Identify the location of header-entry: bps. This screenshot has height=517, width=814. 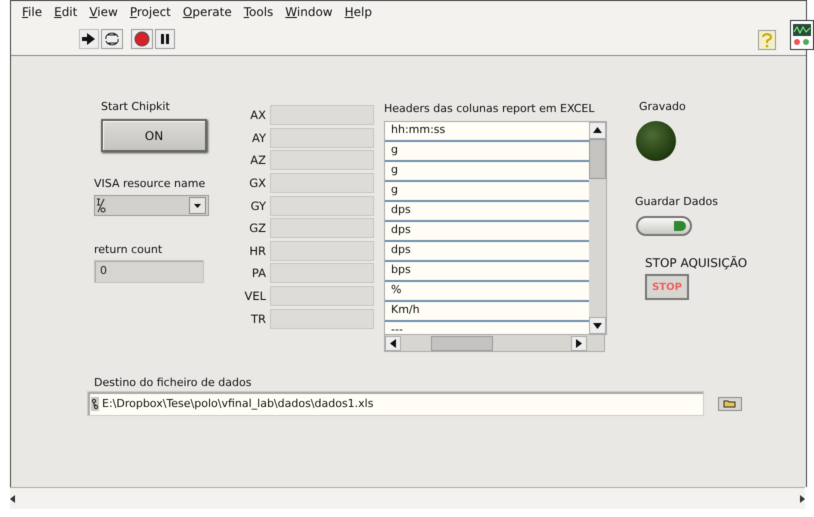
(487, 272).